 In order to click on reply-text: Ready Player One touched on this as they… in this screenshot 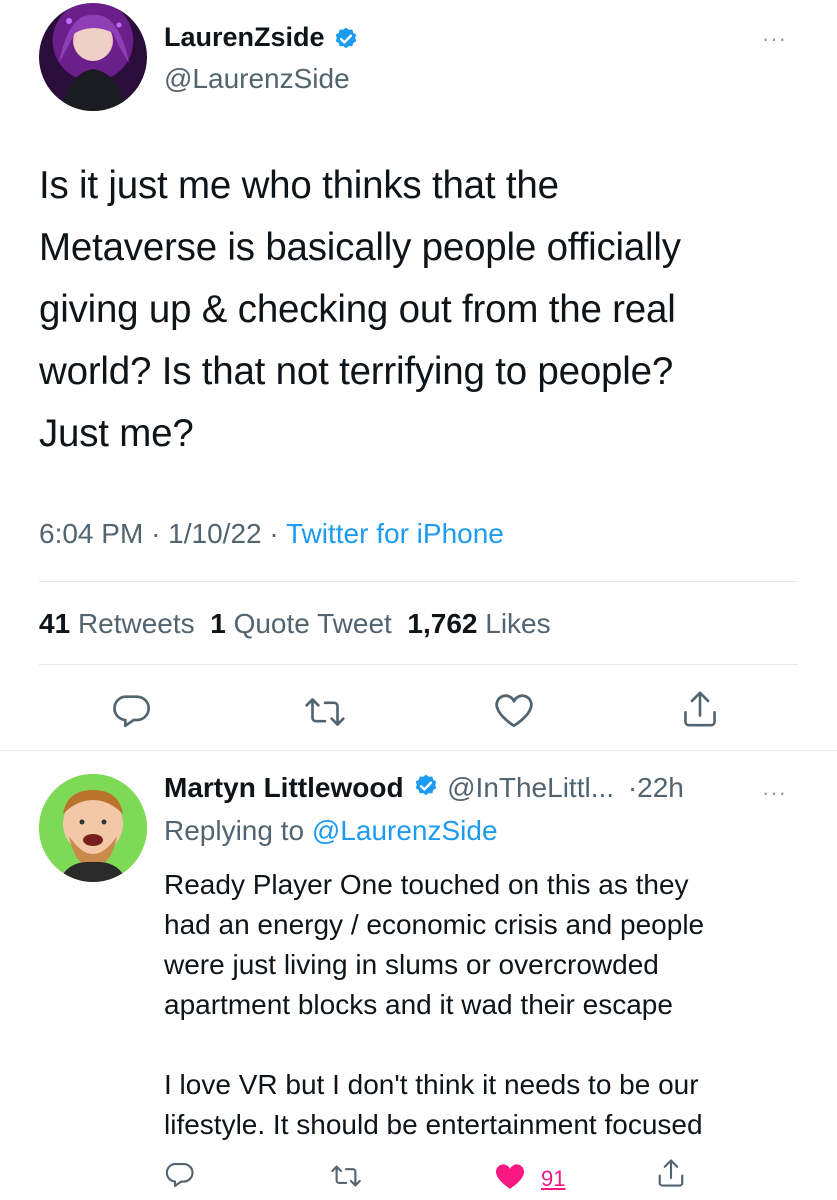, I will do `click(434, 1004)`.